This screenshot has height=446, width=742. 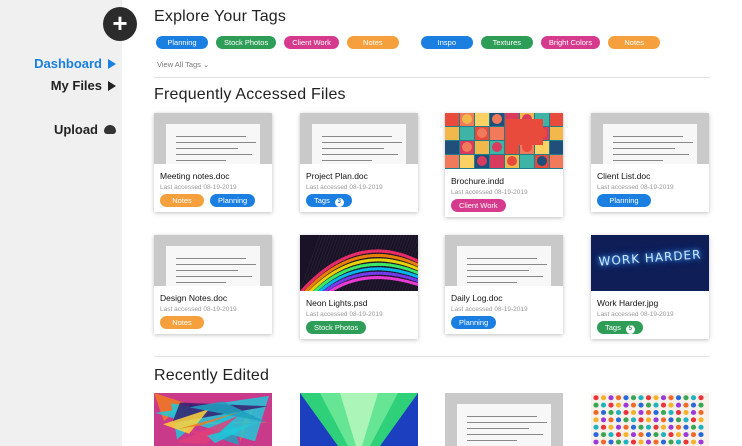 What do you see at coordinates (628, 303) in the screenshot?
I see `file-name: Work Harder.jpg` at bounding box center [628, 303].